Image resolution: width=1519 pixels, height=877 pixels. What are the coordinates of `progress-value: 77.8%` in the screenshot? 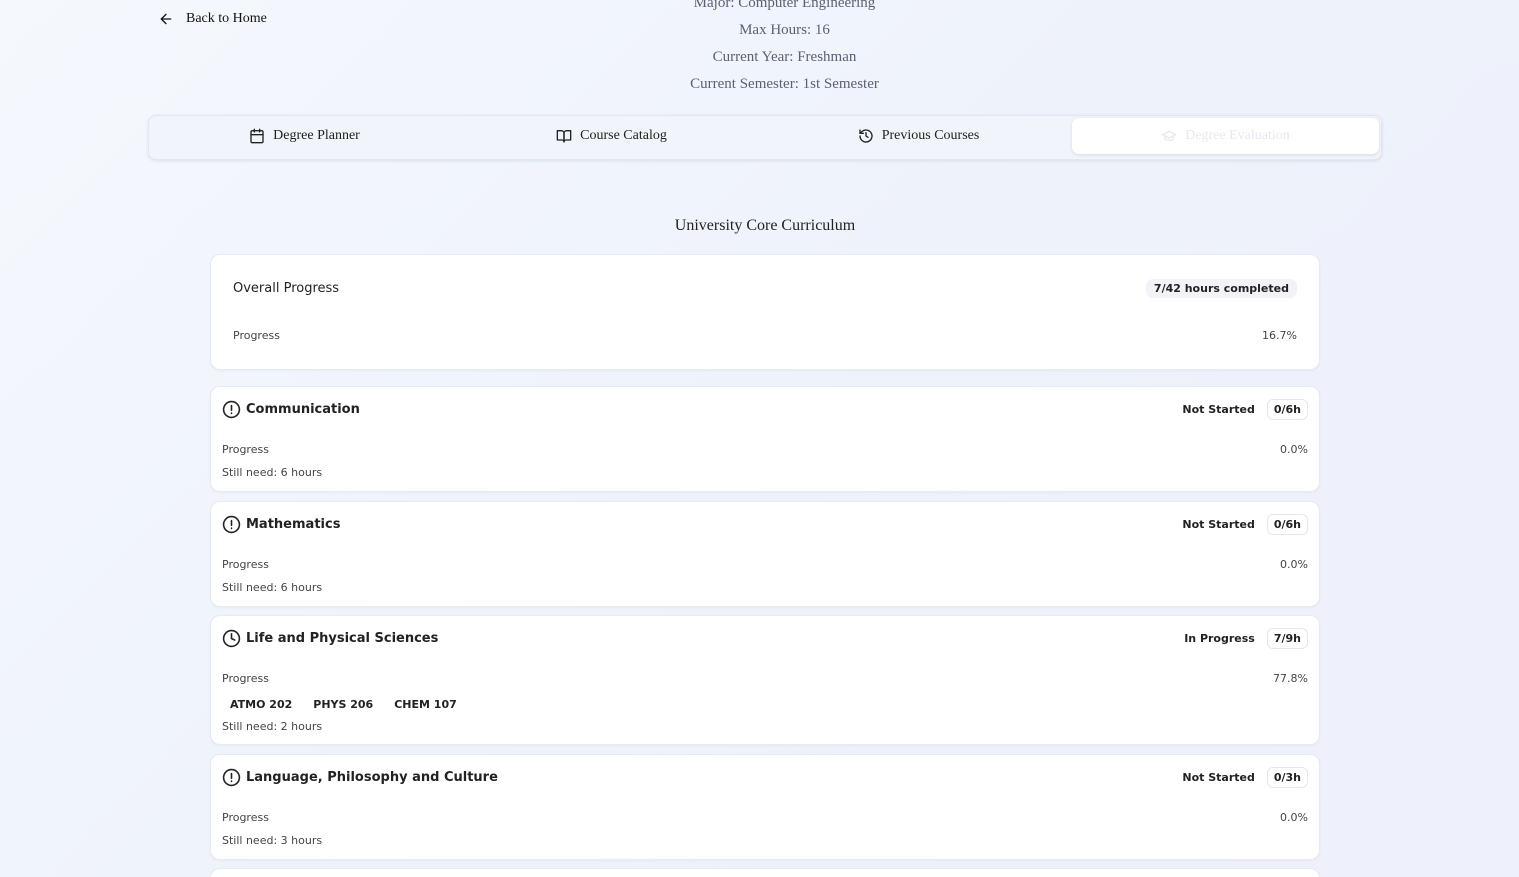 It's located at (1290, 678).